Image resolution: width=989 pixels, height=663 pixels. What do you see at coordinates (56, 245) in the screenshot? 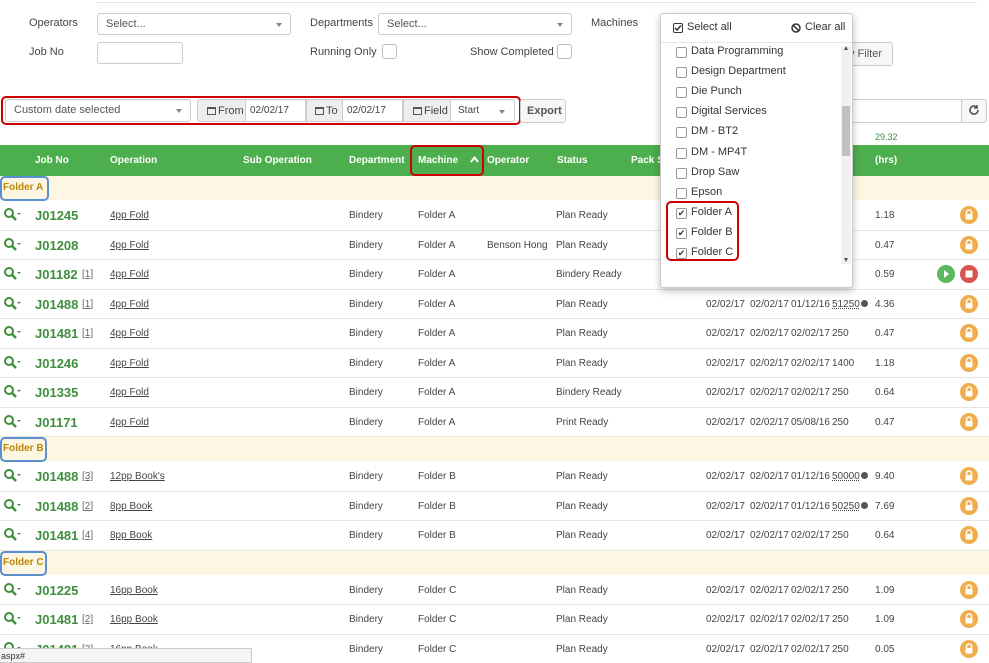
I see `job-number: J01208` at bounding box center [56, 245].